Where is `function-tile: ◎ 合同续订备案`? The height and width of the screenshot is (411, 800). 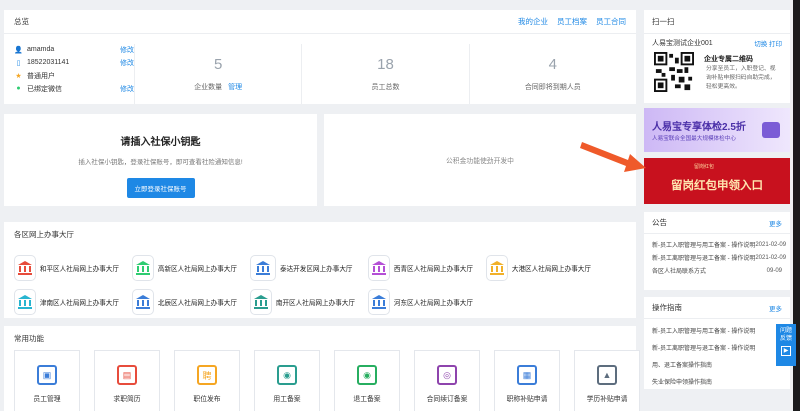
function-tile: ◎ 合同续订备案 is located at coordinates (447, 380).